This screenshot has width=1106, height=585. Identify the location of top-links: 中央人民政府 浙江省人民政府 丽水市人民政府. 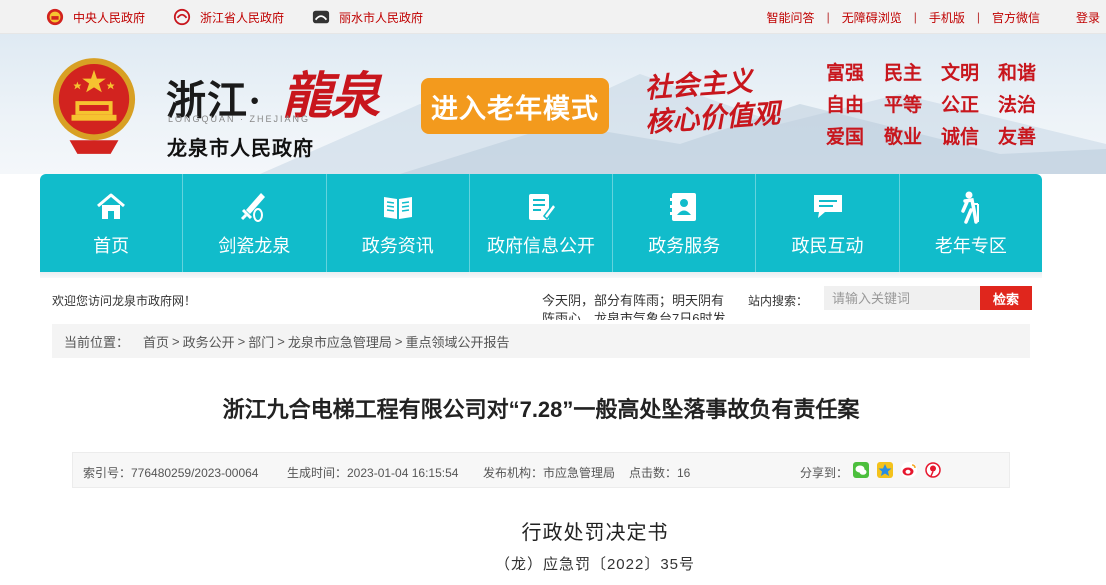
(248, 17).